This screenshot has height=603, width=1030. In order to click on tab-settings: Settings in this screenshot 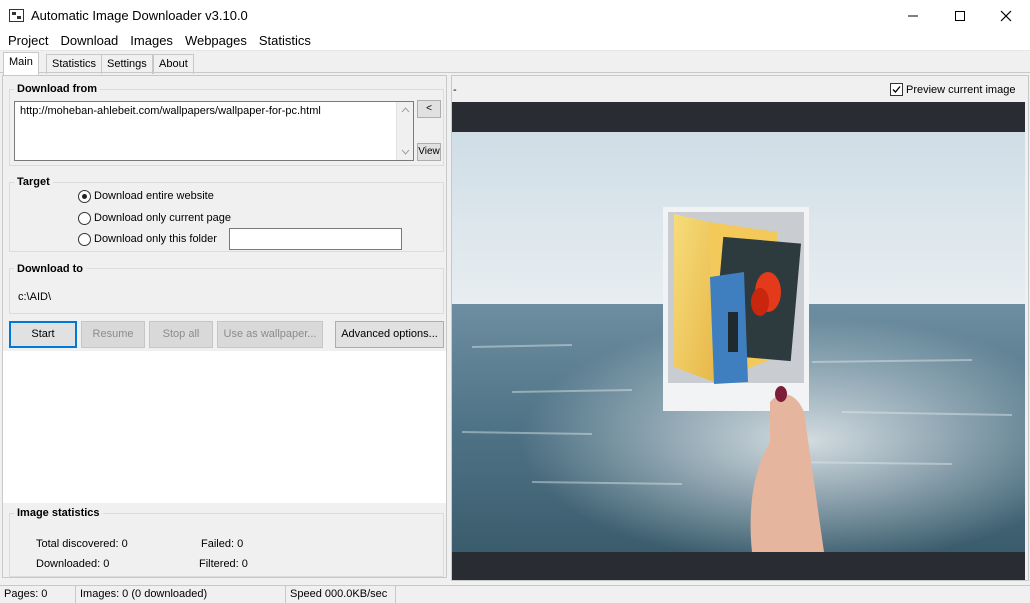, I will do `click(127, 64)`.